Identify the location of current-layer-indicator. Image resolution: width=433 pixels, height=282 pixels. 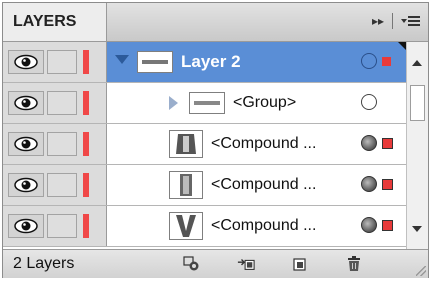
(402, 46).